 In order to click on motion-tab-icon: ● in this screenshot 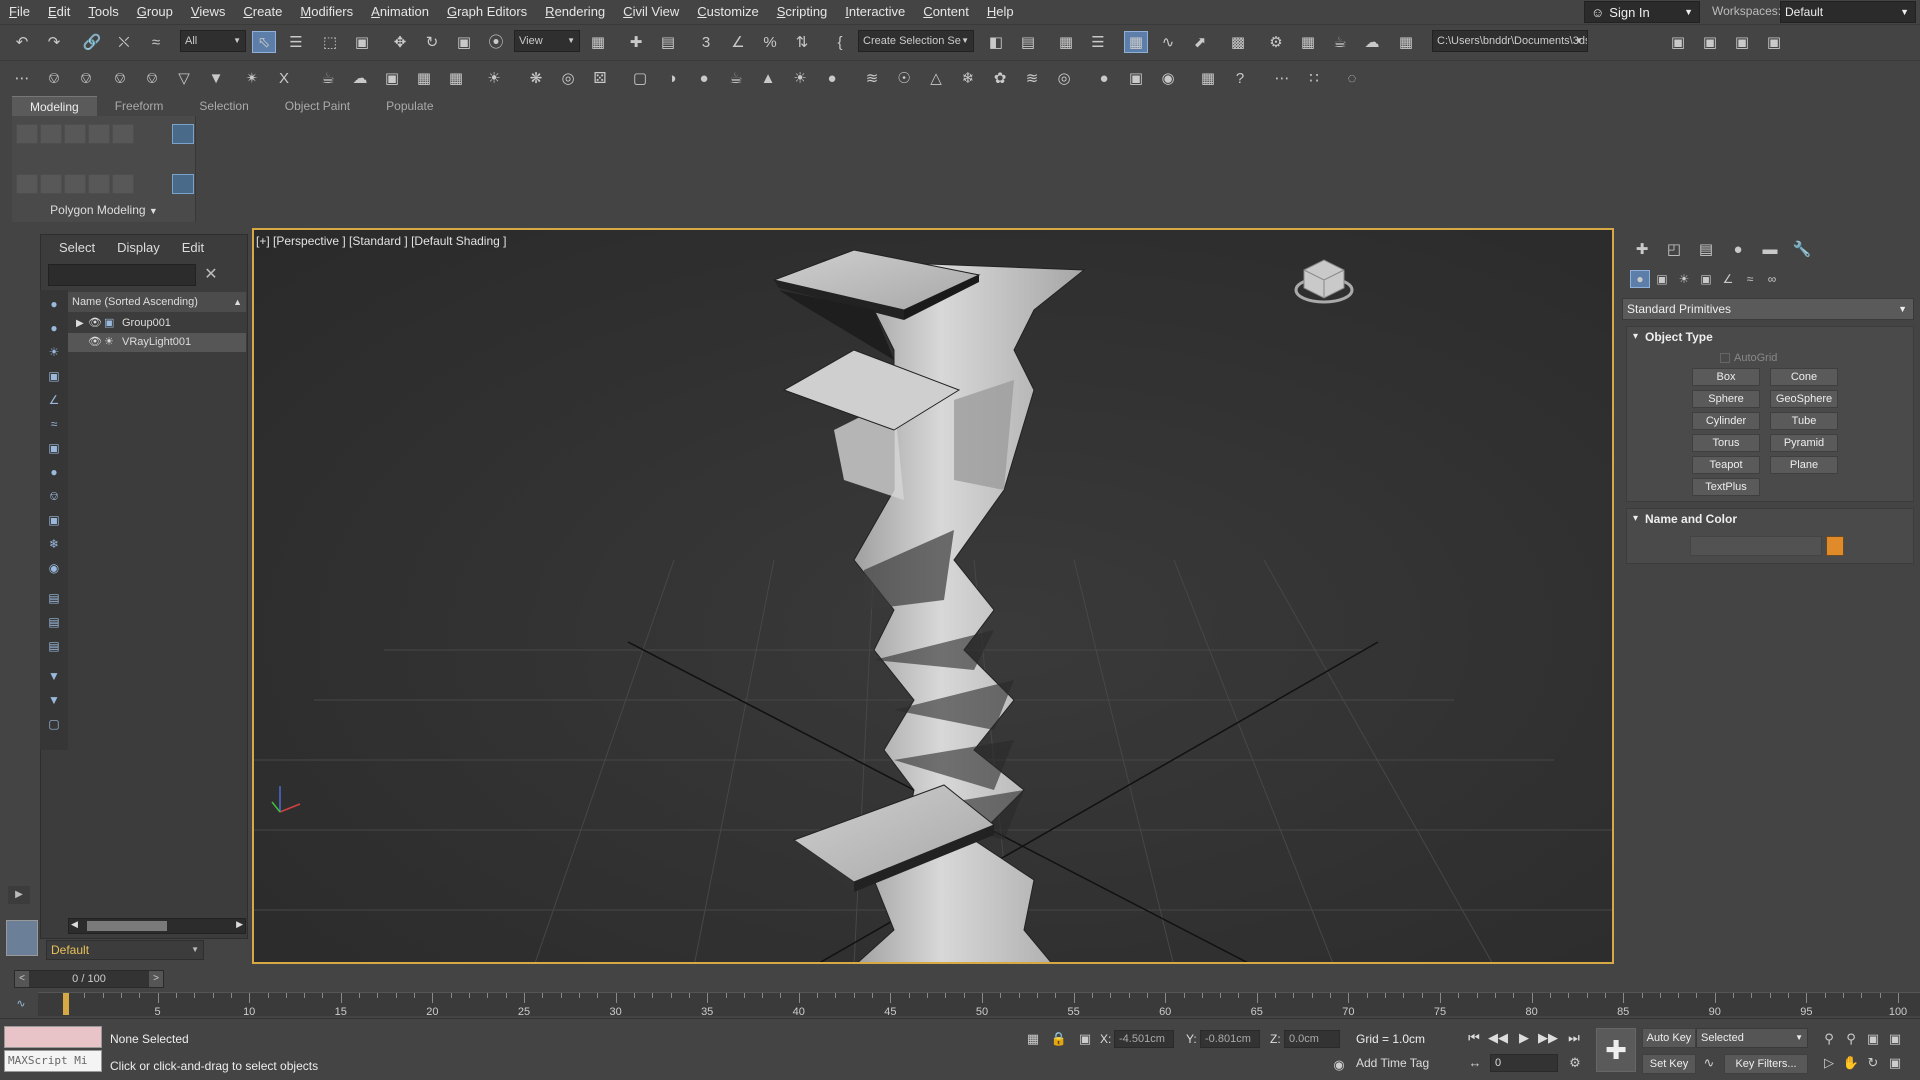, I will do `click(1738, 249)`.